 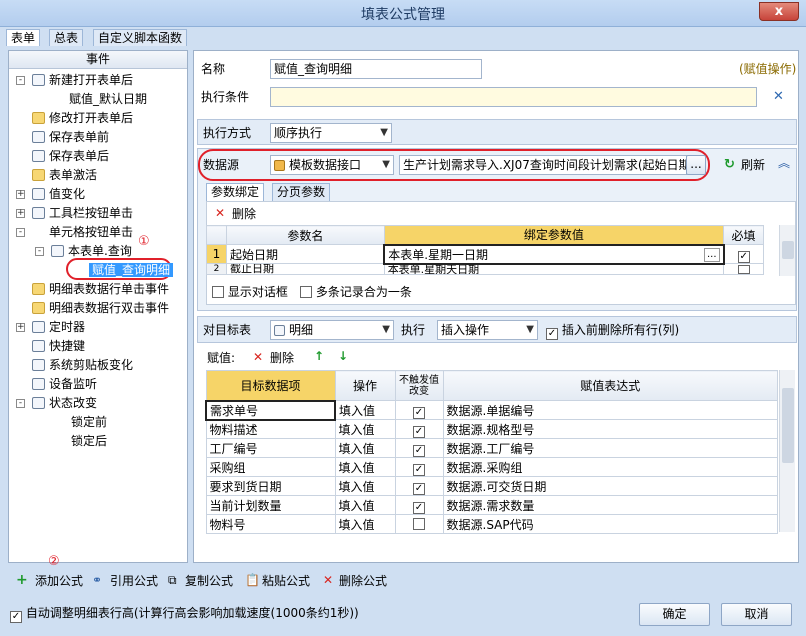 What do you see at coordinates (91, 251) in the screenshot?
I see `node-form-query: 本表单.查询` at bounding box center [91, 251].